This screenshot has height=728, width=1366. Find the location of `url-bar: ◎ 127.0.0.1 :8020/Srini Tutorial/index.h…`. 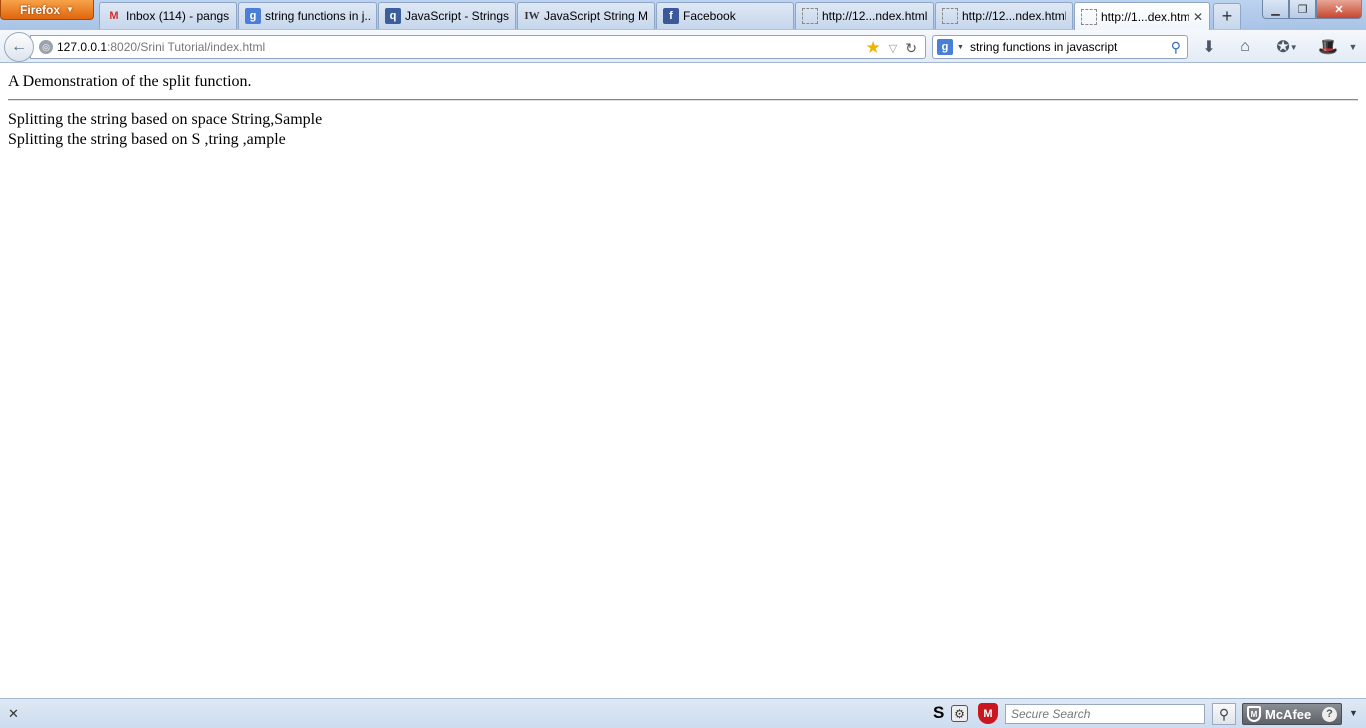

url-bar: ◎ 127.0.0.1 :8020/Srini Tutorial/index.h… is located at coordinates (478, 47).